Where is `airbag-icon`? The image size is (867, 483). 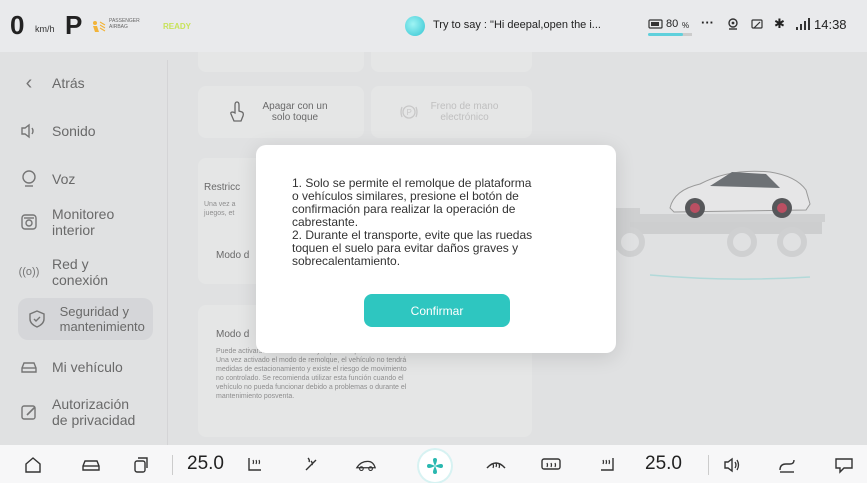
airbag-icon is located at coordinates (99, 26).